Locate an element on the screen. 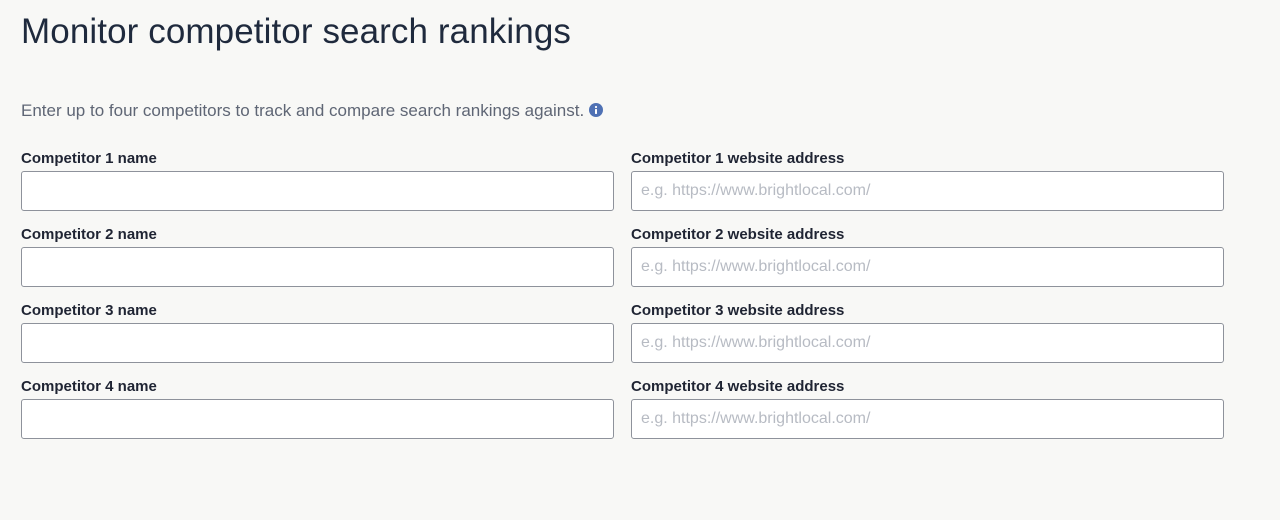  competitor-3-url-group: Competitor 3 website address is located at coordinates (927, 340).